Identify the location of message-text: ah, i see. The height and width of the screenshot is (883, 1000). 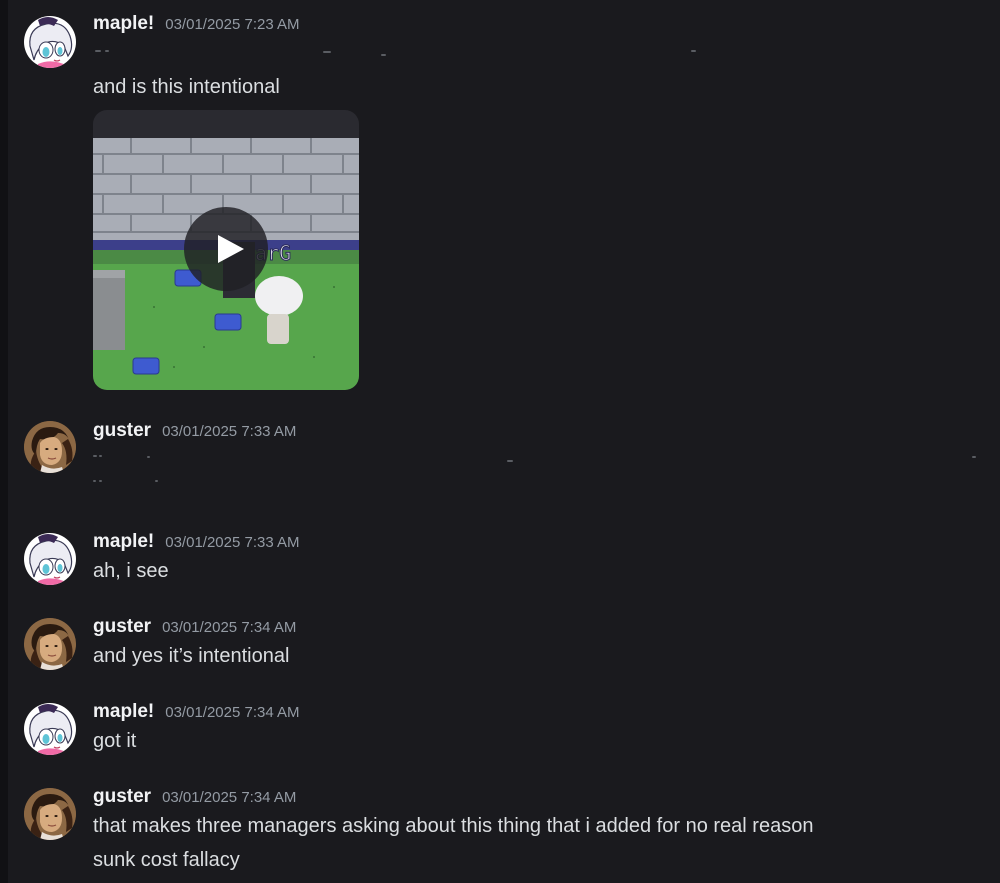
(131, 571).